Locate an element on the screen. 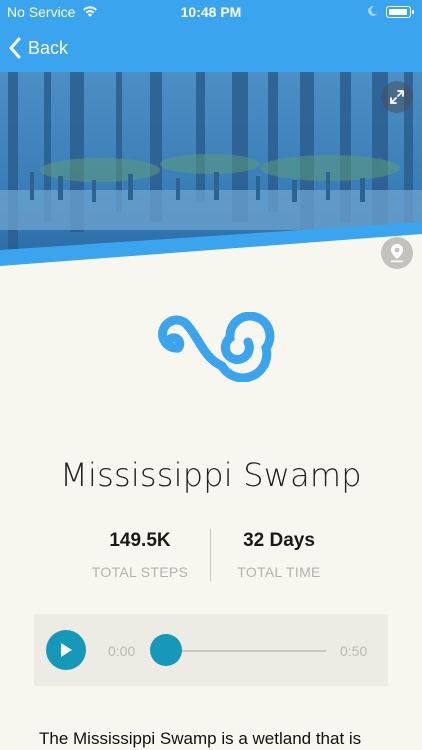 This screenshot has width=422, height=750. battery-icon is located at coordinates (400, 12).